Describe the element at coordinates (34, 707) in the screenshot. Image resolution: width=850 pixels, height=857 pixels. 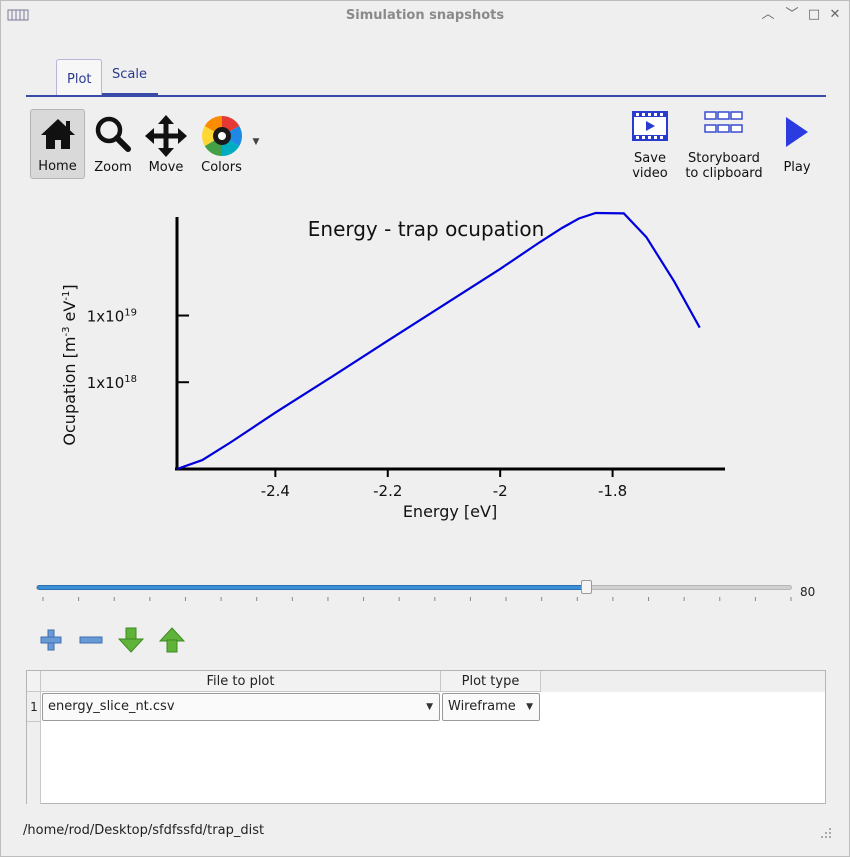
I see `row-number: 1` at that location.